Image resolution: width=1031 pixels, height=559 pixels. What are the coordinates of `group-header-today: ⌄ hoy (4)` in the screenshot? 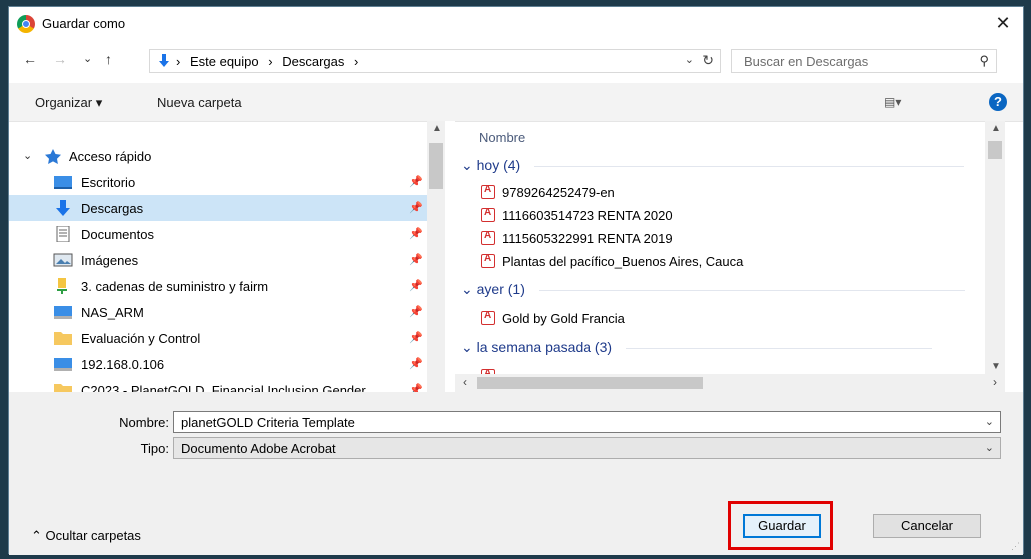 It's located at (713, 165).